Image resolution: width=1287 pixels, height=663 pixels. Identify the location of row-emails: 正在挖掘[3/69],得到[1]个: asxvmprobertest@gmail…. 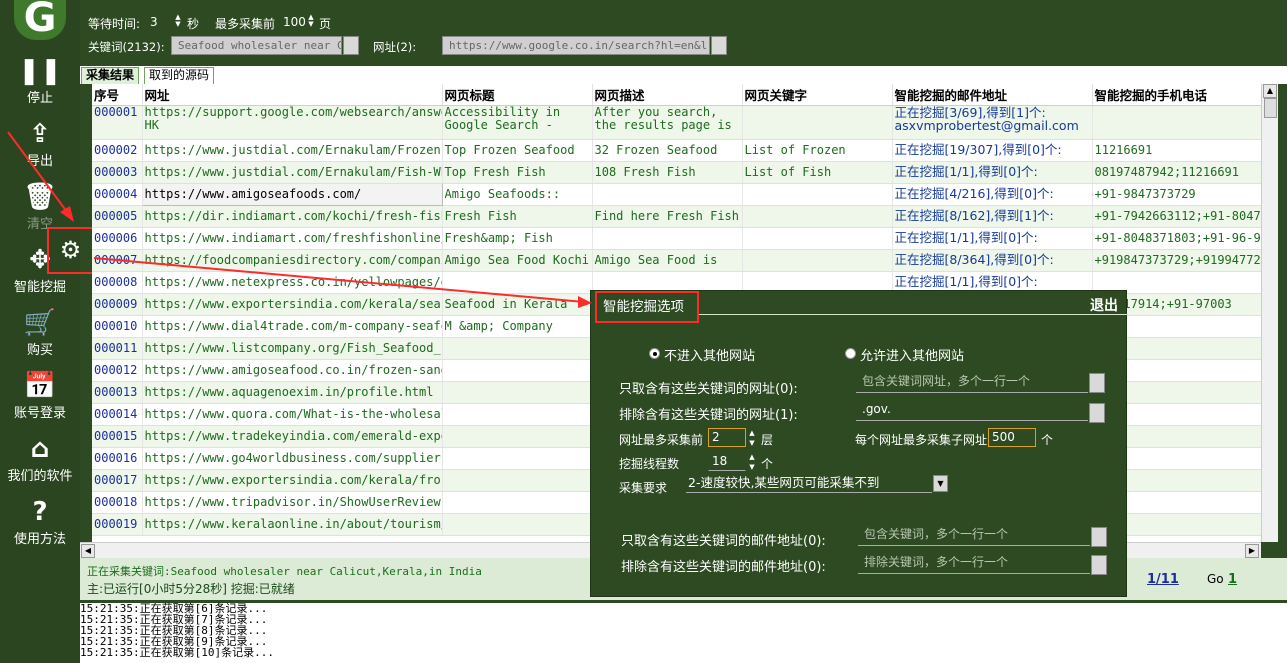
(992, 122).